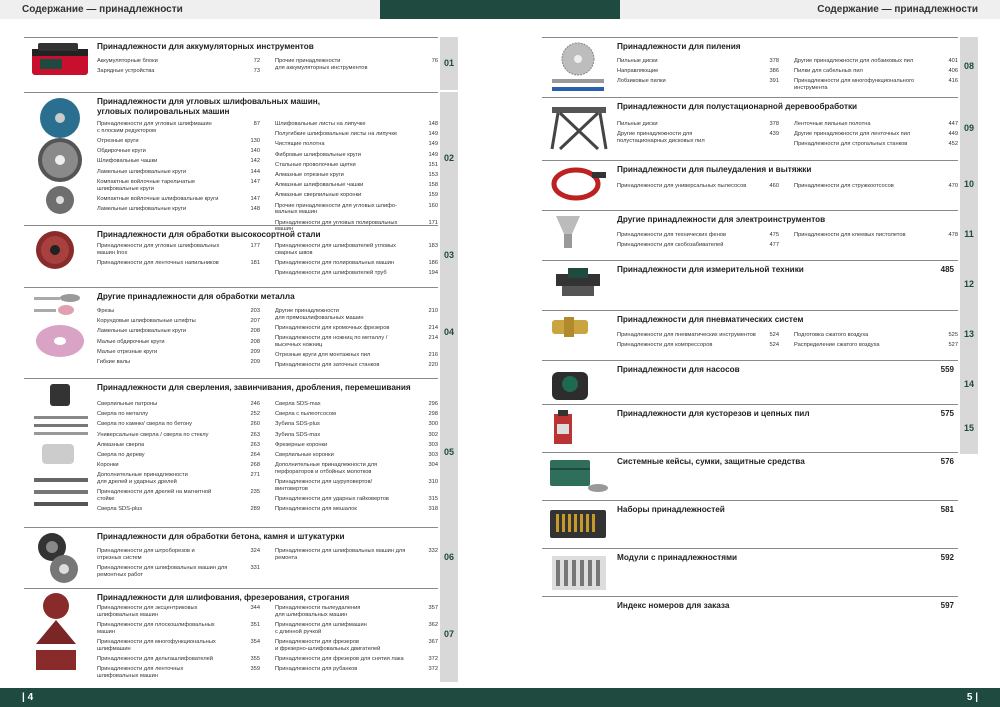 This screenshot has width=1000, height=707. I want to click on item-page: 214, so click(433, 328).